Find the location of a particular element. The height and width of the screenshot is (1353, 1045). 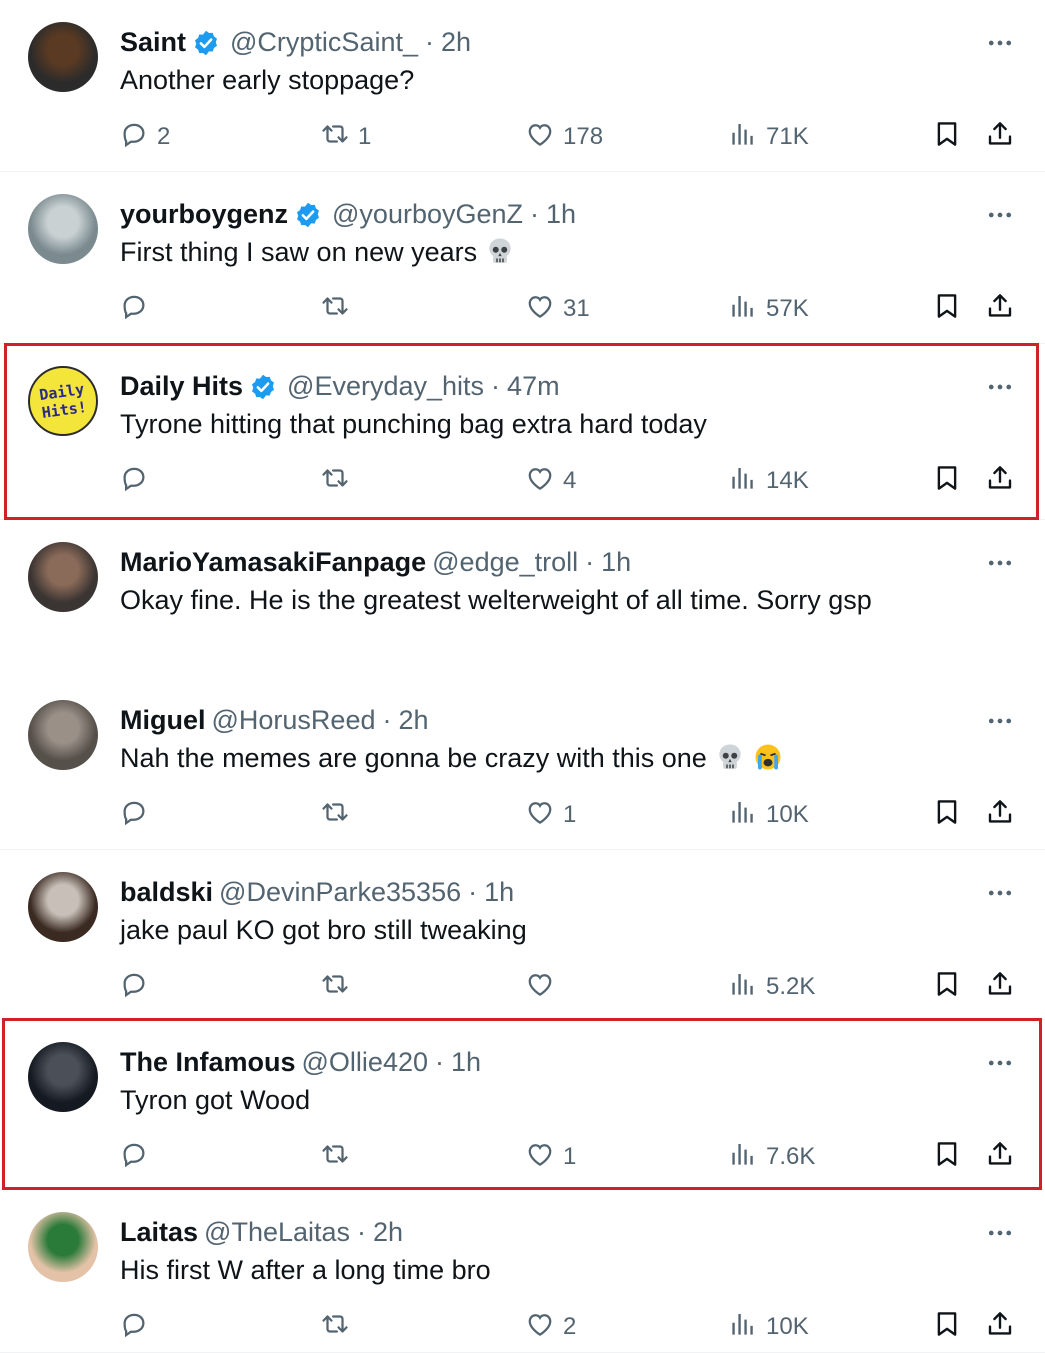

display-name: The Infamous is located at coordinates (208, 1062).